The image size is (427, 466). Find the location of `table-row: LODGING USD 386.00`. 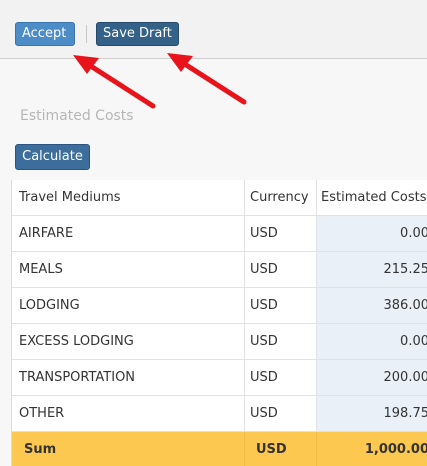

table-row: LODGING USD 386.00 is located at coordinates (219, 306).